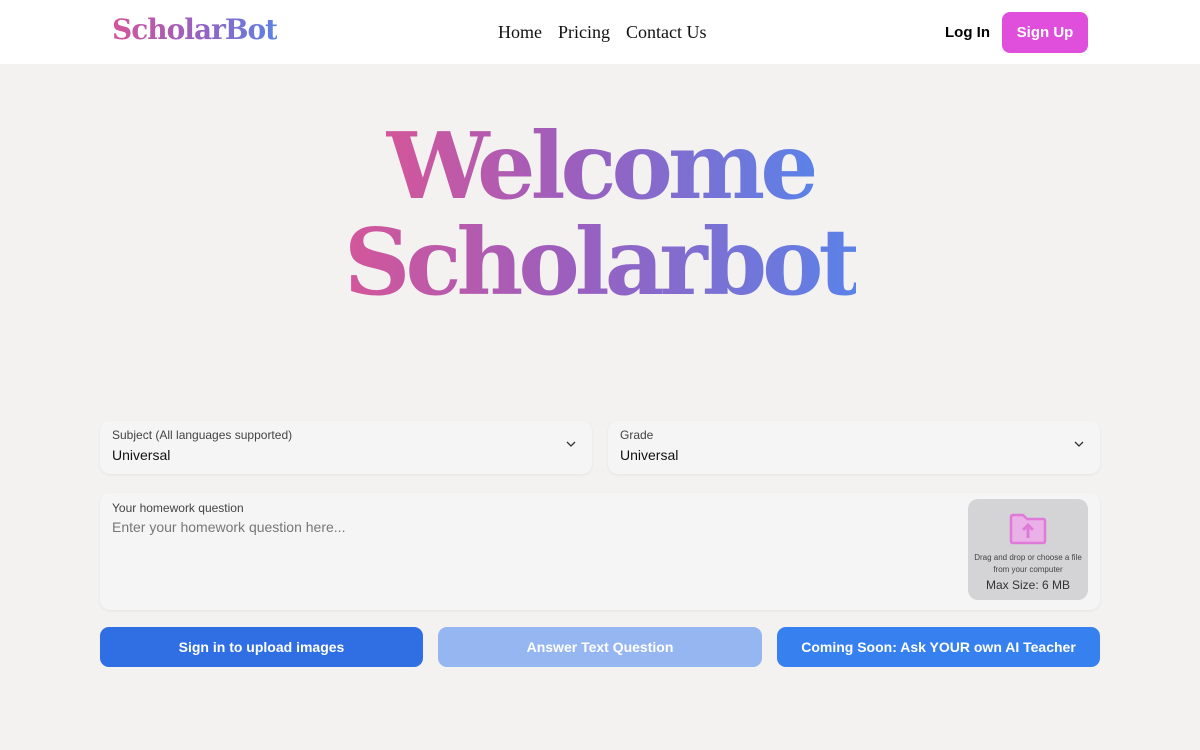  Describe the element at coordinates (532, 559) in the screenshot. I see `question-input` at that location.